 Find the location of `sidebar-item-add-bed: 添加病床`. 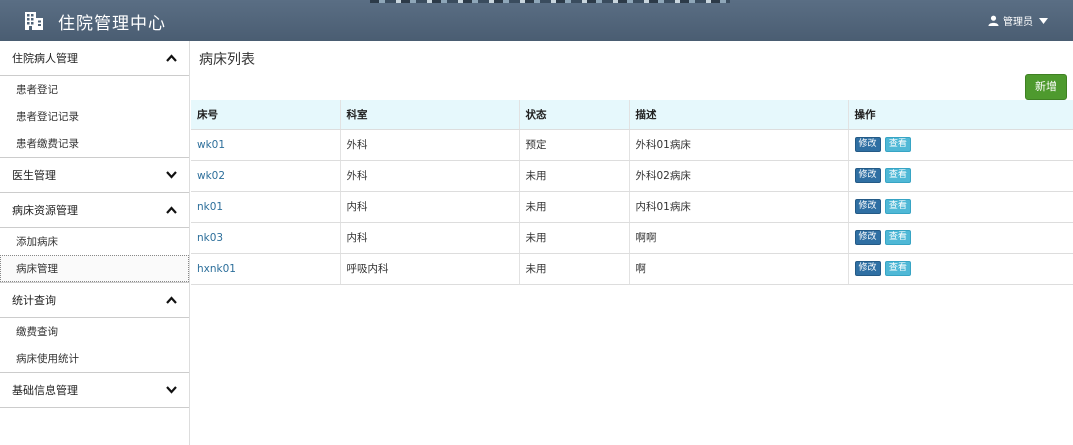

sidebar-item-add-bed: 添加病床 is located at coordinates (94, 241).